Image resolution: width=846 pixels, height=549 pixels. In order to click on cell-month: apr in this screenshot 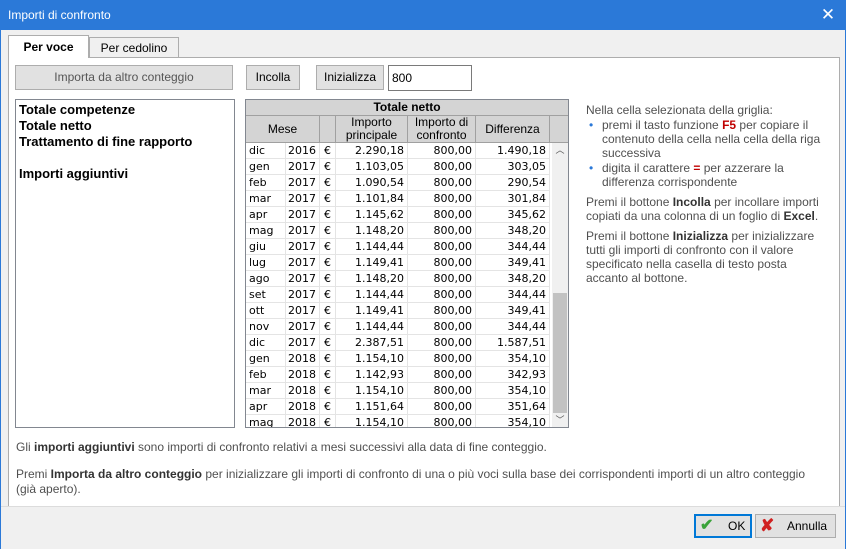, I will do `click(266, 406)`.